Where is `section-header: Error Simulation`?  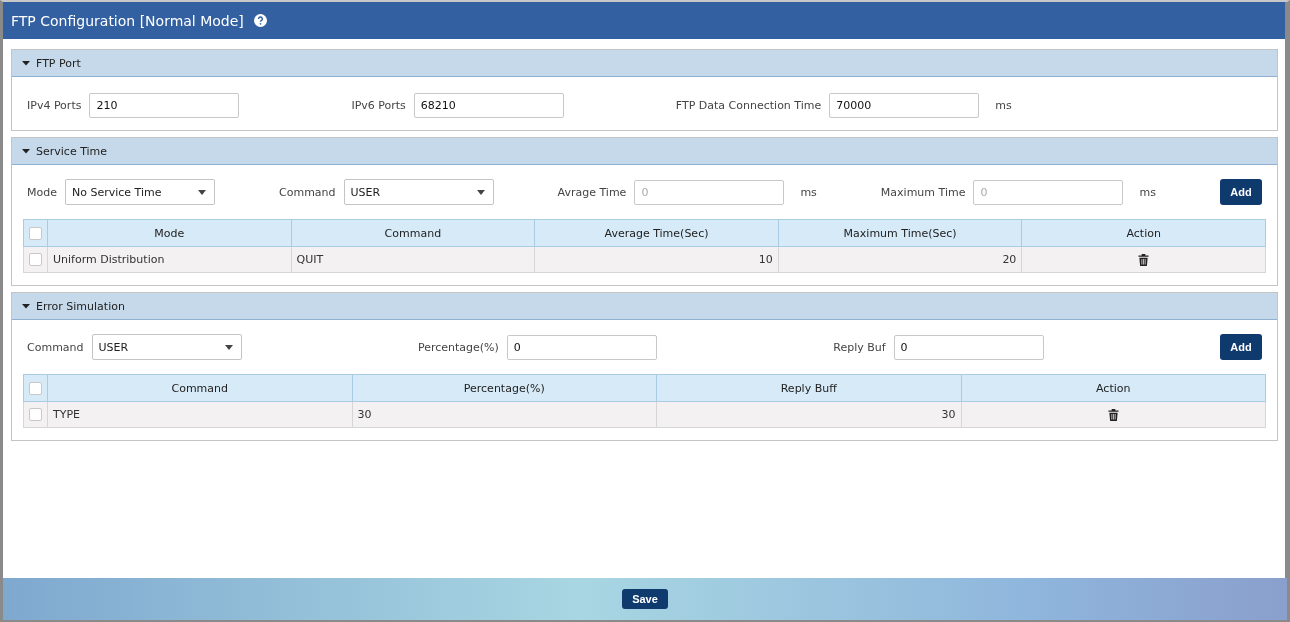
section-header: Error Simulation is located at coordinates (644, 306).